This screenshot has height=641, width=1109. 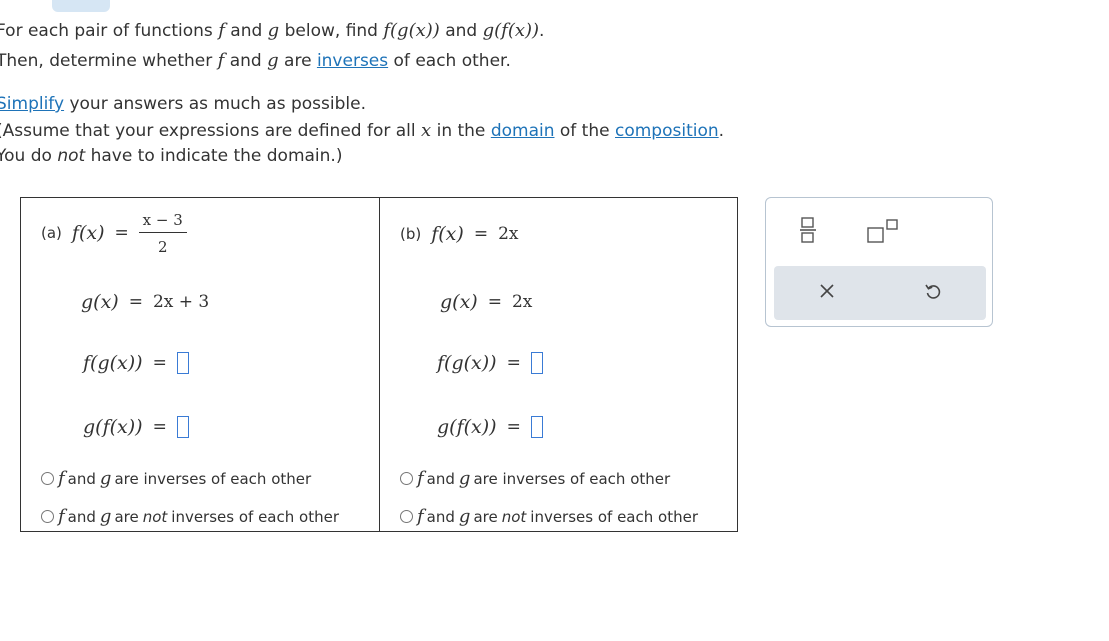 I want to click on instruction-line-5: You do not have to indicate the domain.), so click(x=171, y=156).